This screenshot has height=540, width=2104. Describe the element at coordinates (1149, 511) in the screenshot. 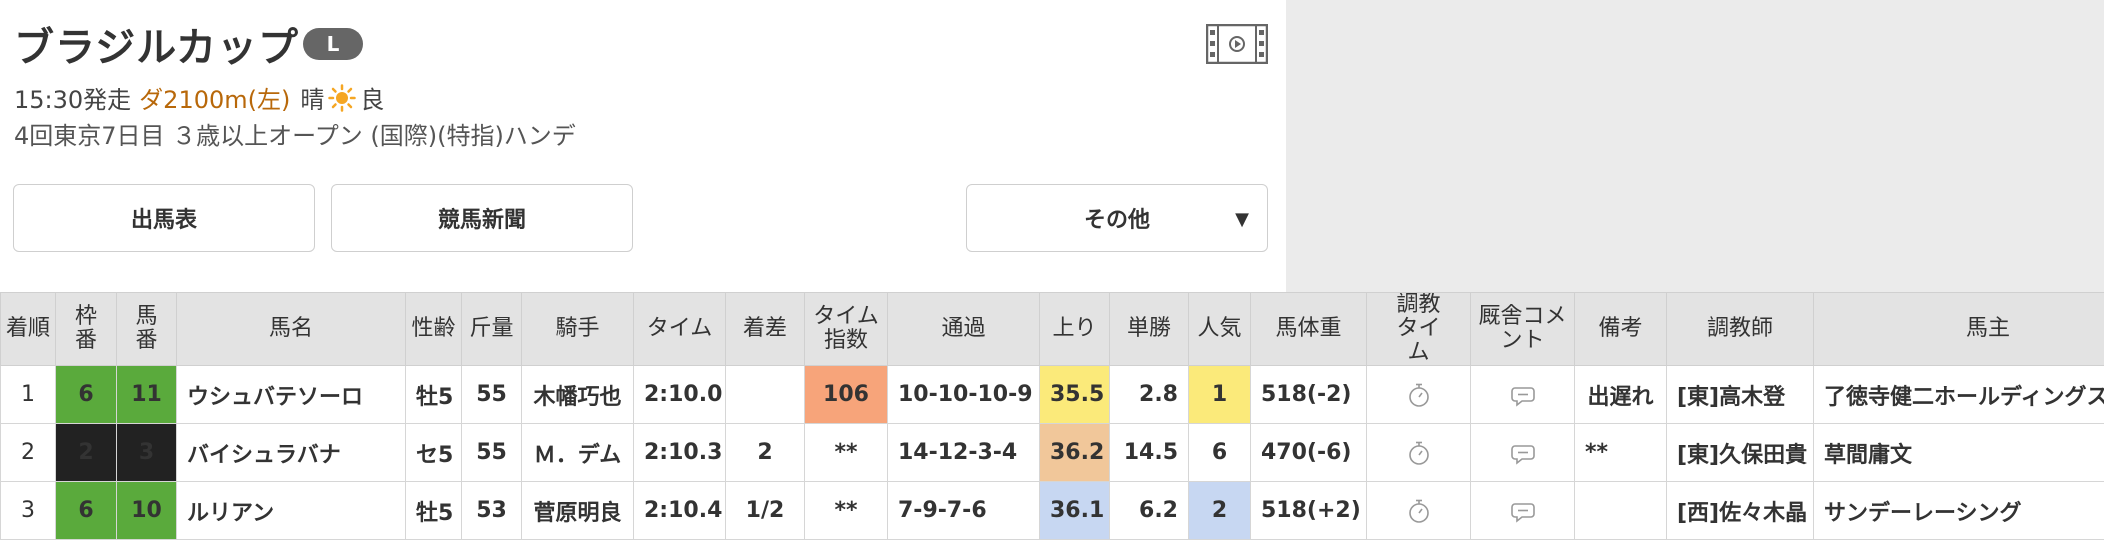

I see `odds-cell: 6.2` at that location.